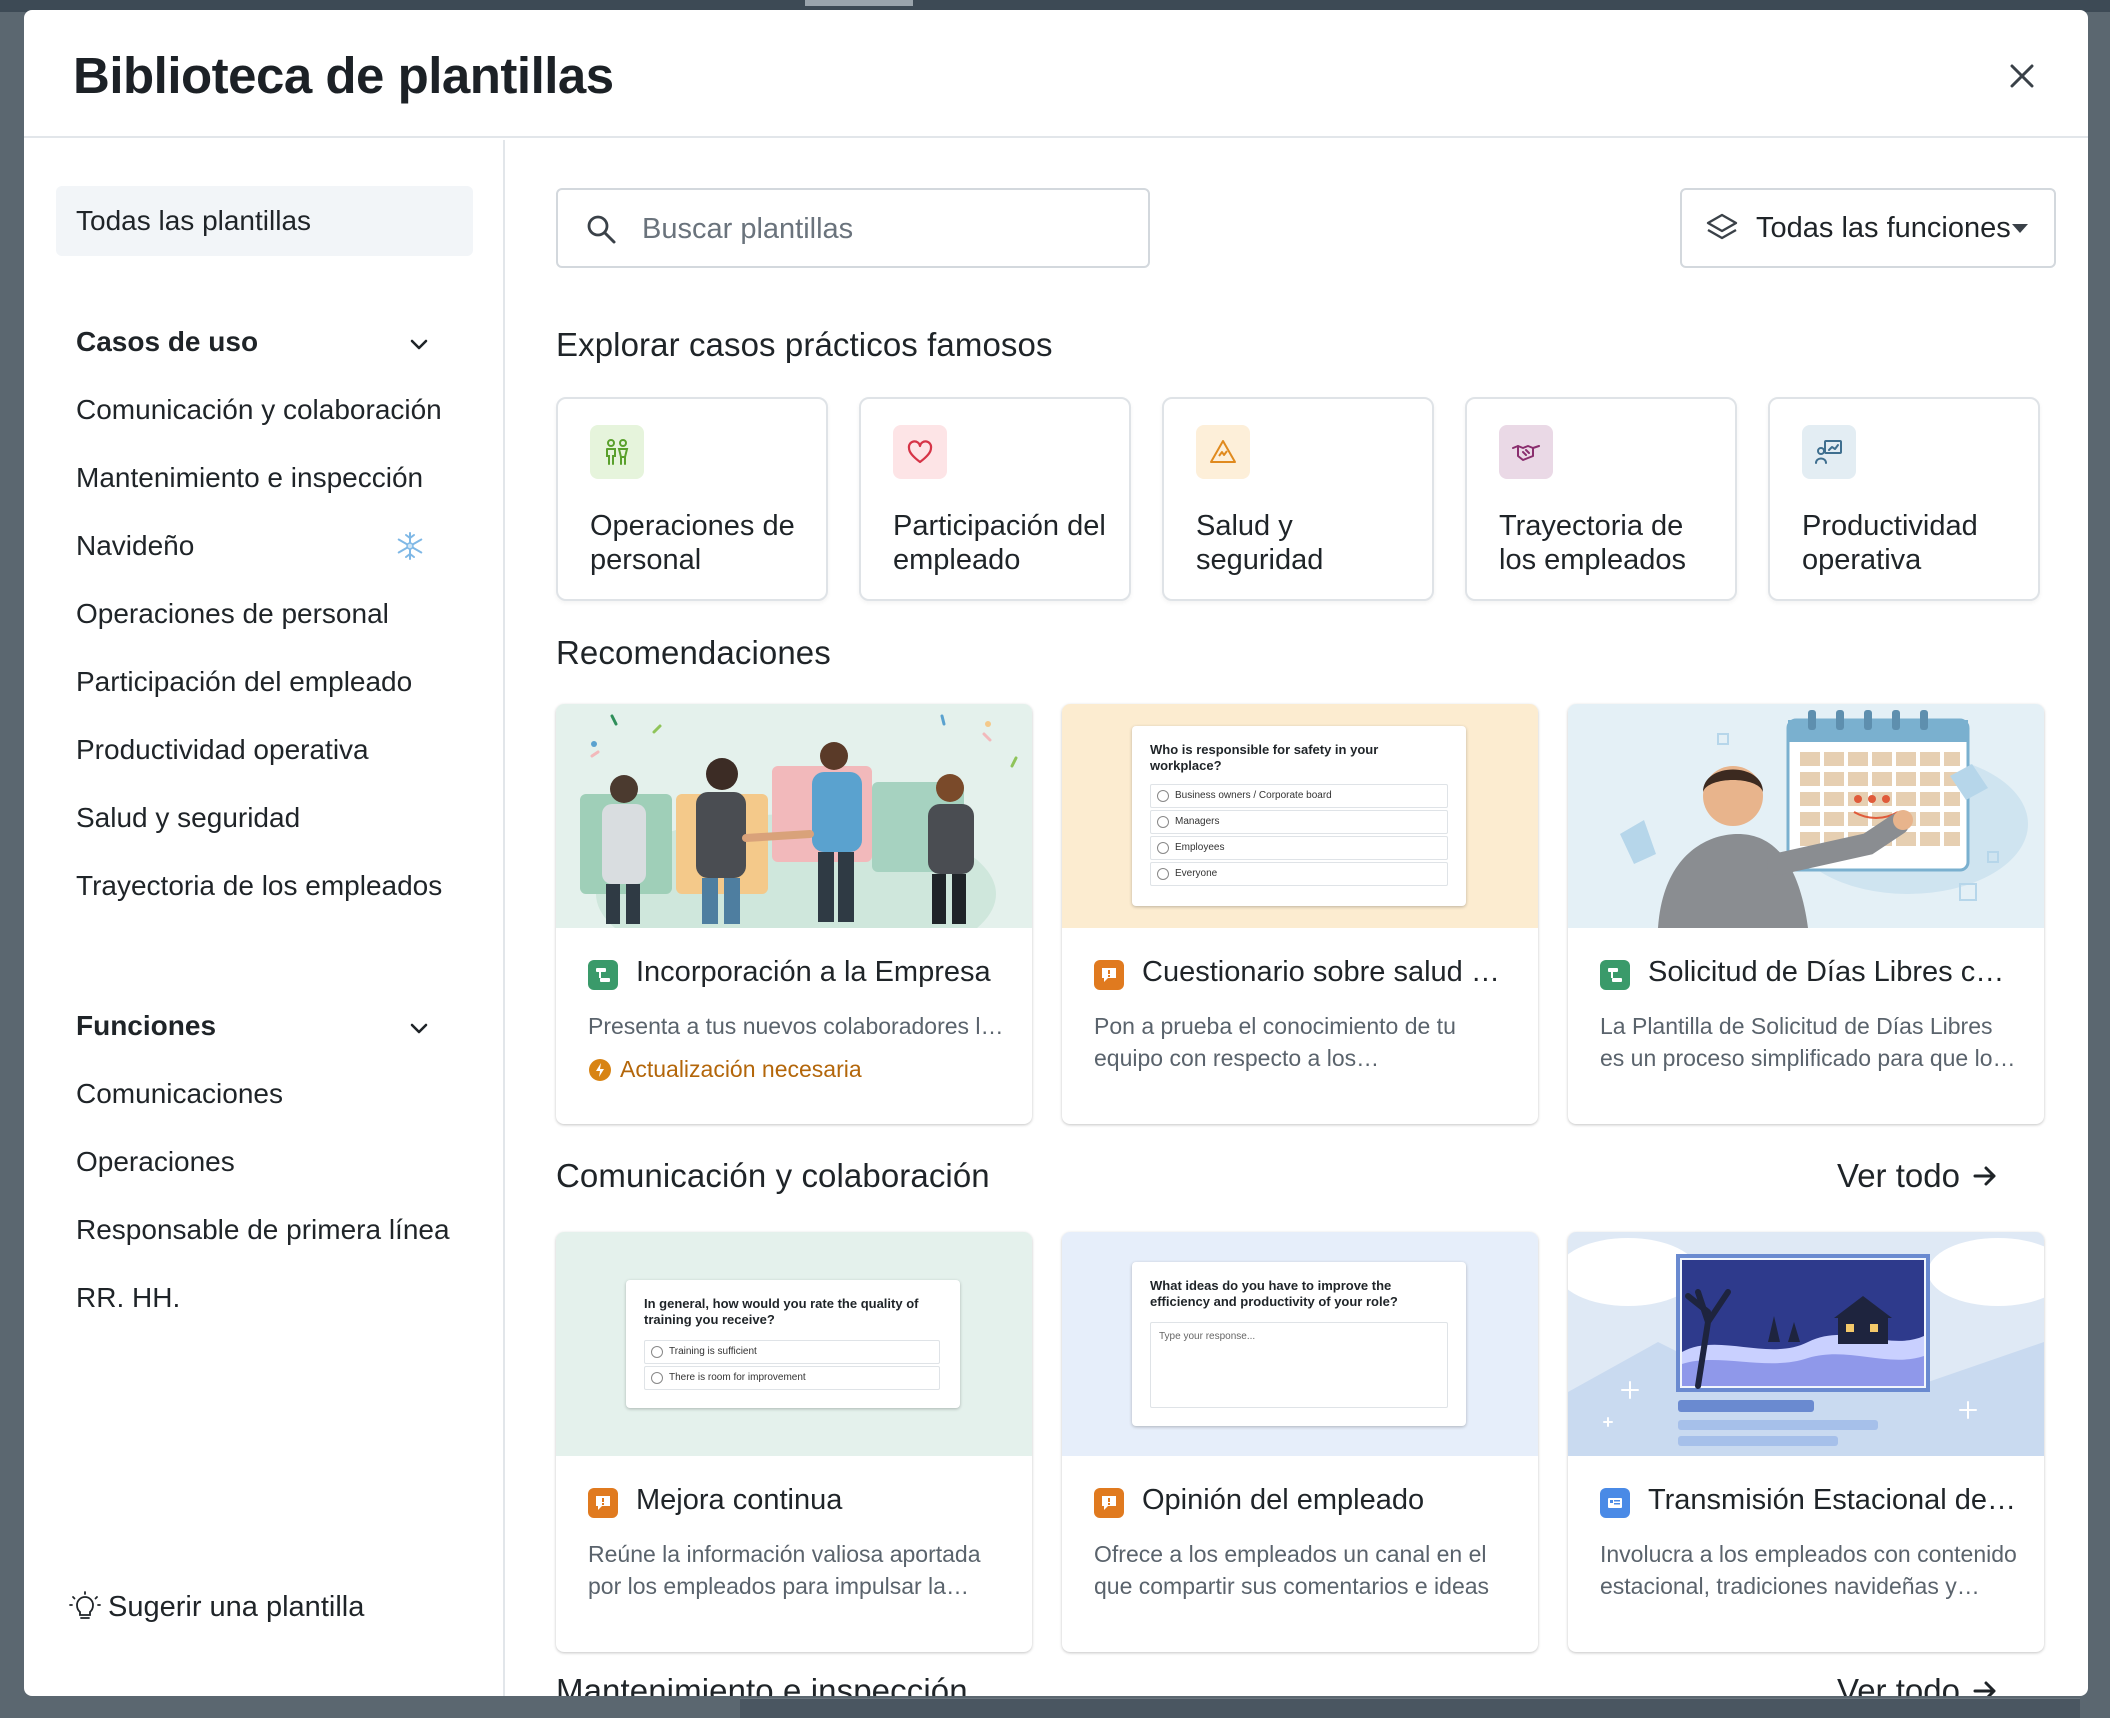 The height and width of the screenshot is (1718, 2110). I want to click on sidebar-item-function: RR. HH., so click(128, 1298).